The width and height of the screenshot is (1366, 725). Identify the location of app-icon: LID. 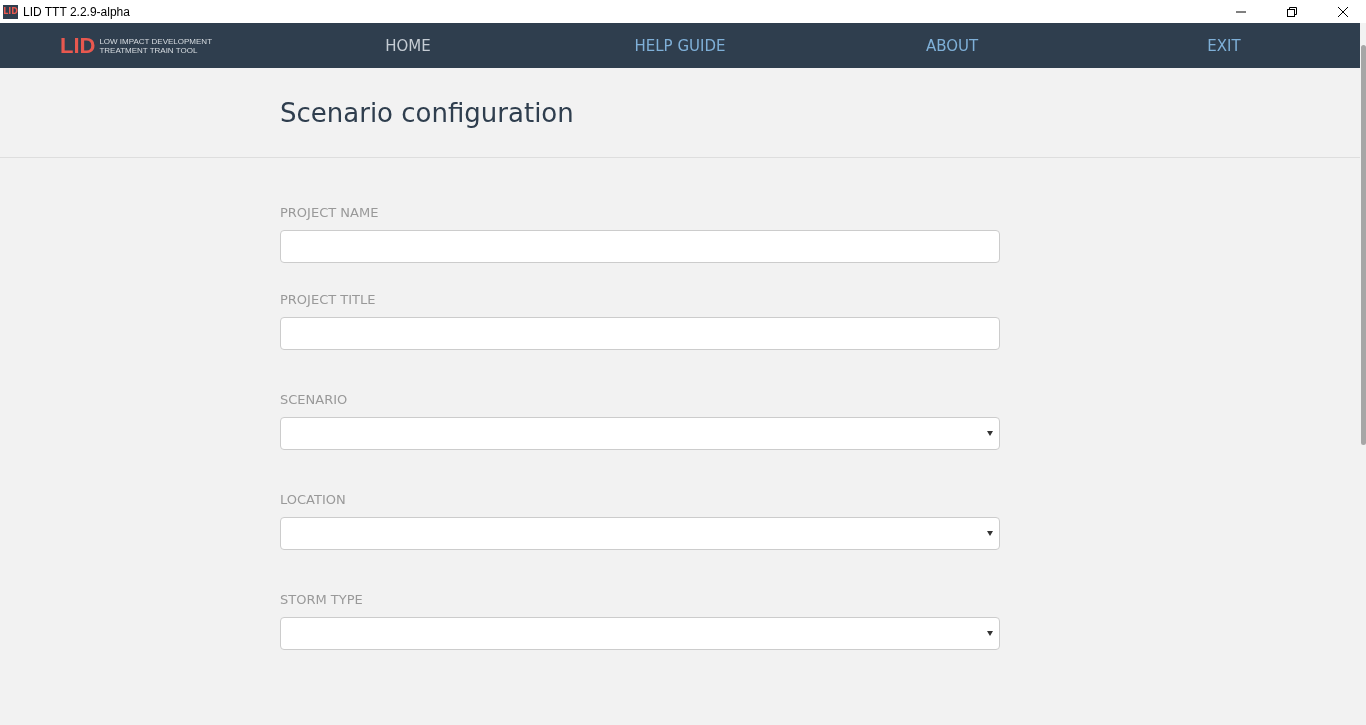
(10, 11).